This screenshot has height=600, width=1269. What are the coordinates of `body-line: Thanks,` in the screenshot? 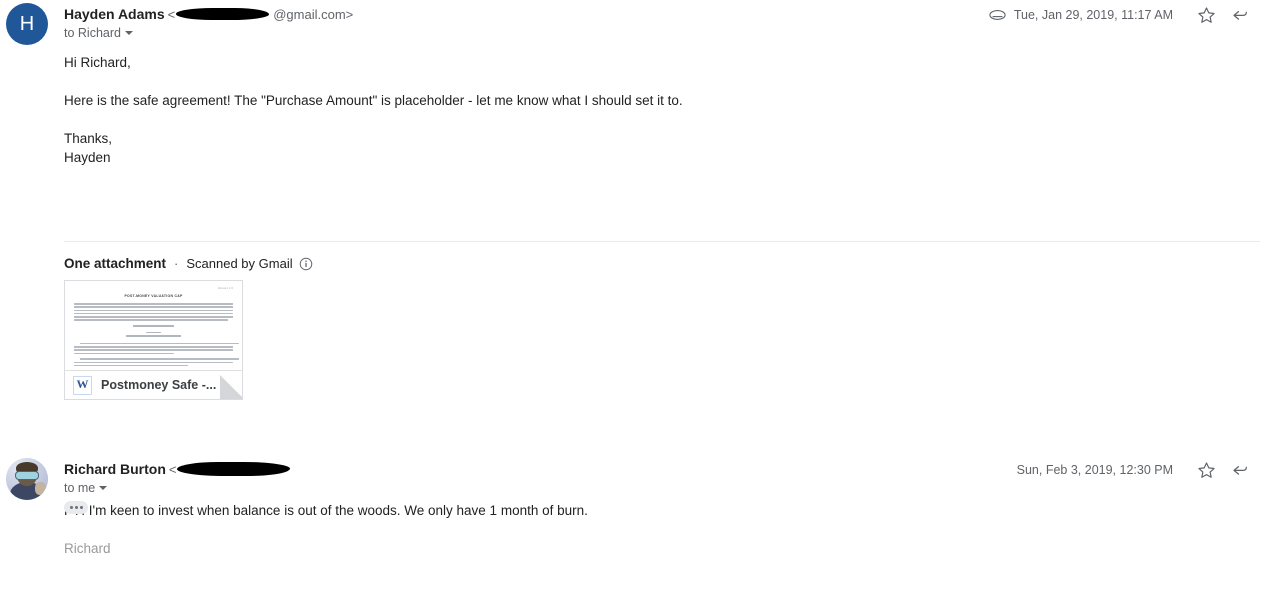 It's located at (88, 138).